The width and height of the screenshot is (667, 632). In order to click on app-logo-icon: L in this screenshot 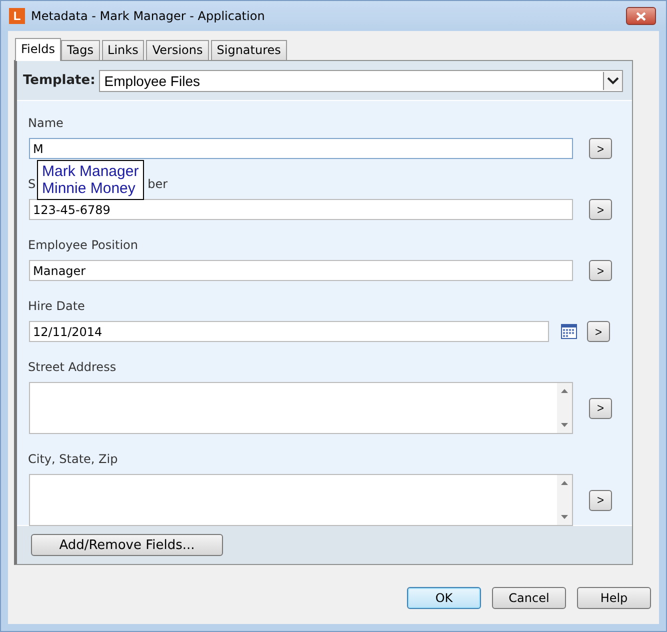, I will do `click(17, 16)`.